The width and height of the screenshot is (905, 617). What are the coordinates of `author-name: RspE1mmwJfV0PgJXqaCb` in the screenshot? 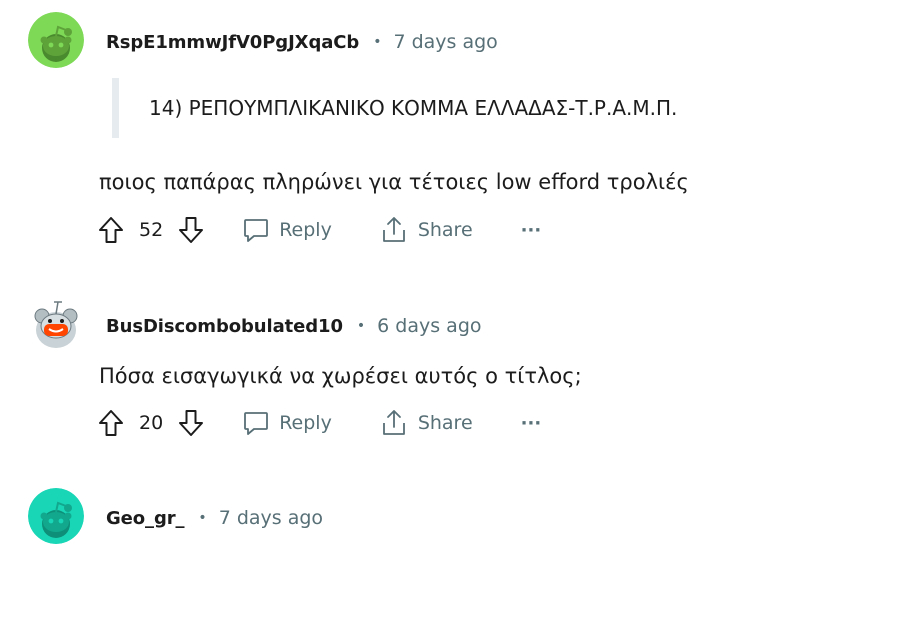 It's located at (232, 42).